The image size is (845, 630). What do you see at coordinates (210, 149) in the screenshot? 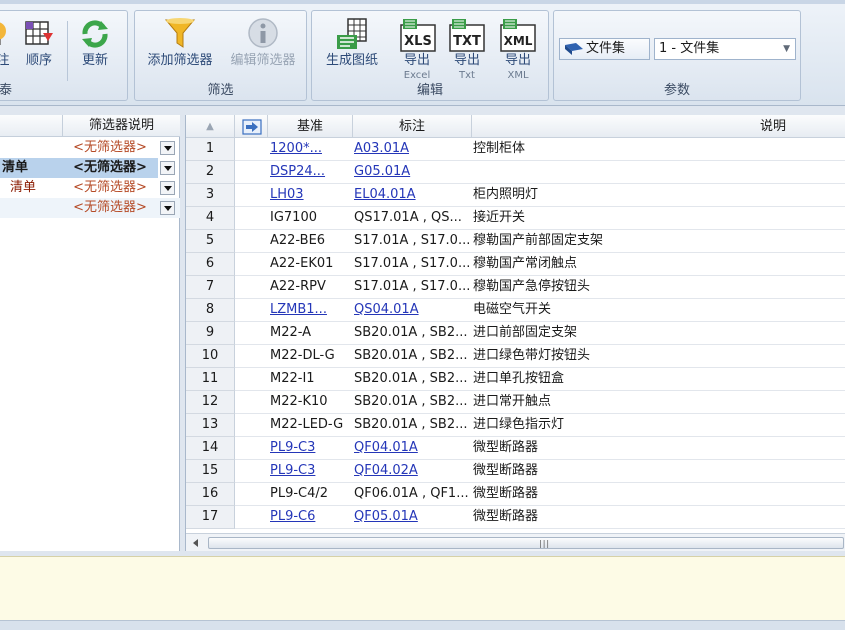
I see `row-number: 1` at bounding box center [210, 149].